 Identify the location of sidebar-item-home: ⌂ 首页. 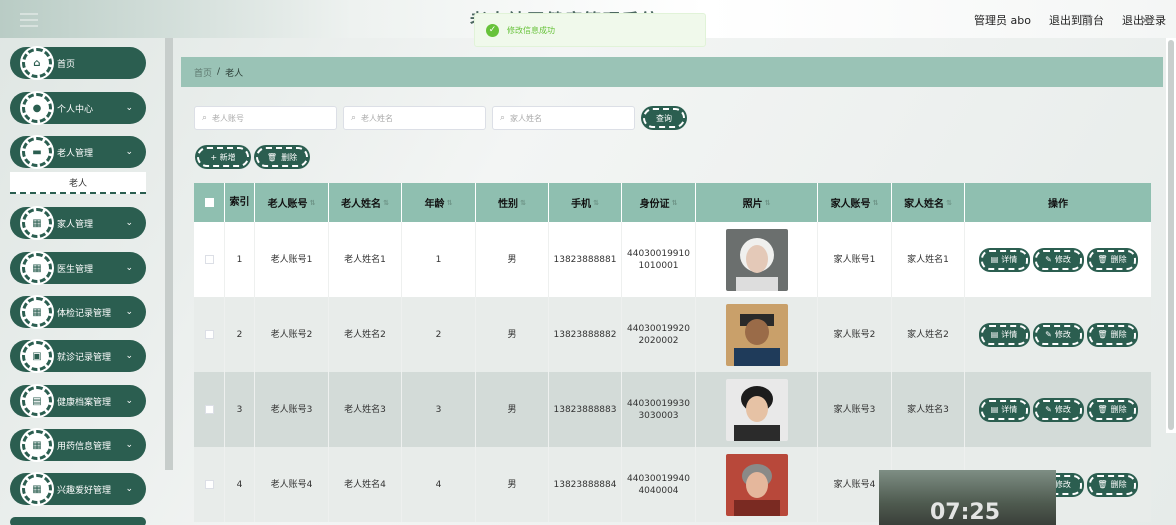
(78, 63).